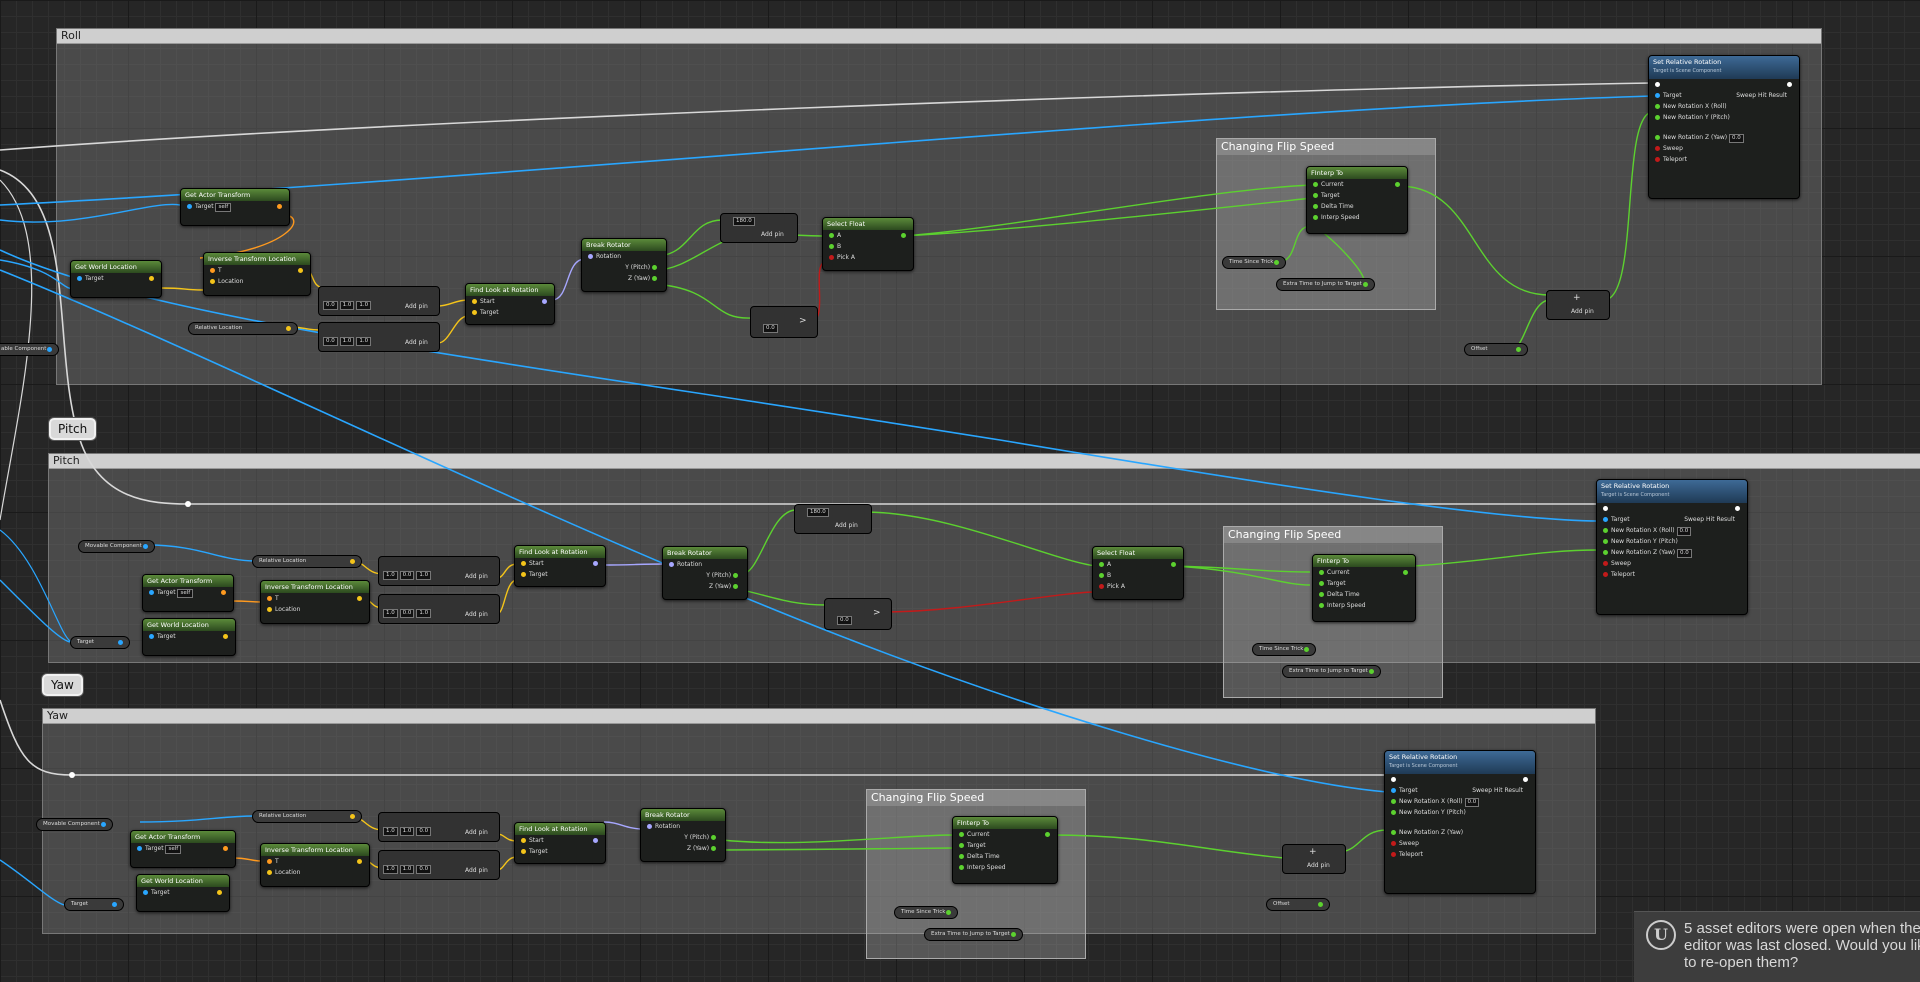 The image size is (1920, 982). Describe the element at coordinates (833, 519) in the screenshot. I see `node-multiply-180: 180.0 Add pin` at that location.